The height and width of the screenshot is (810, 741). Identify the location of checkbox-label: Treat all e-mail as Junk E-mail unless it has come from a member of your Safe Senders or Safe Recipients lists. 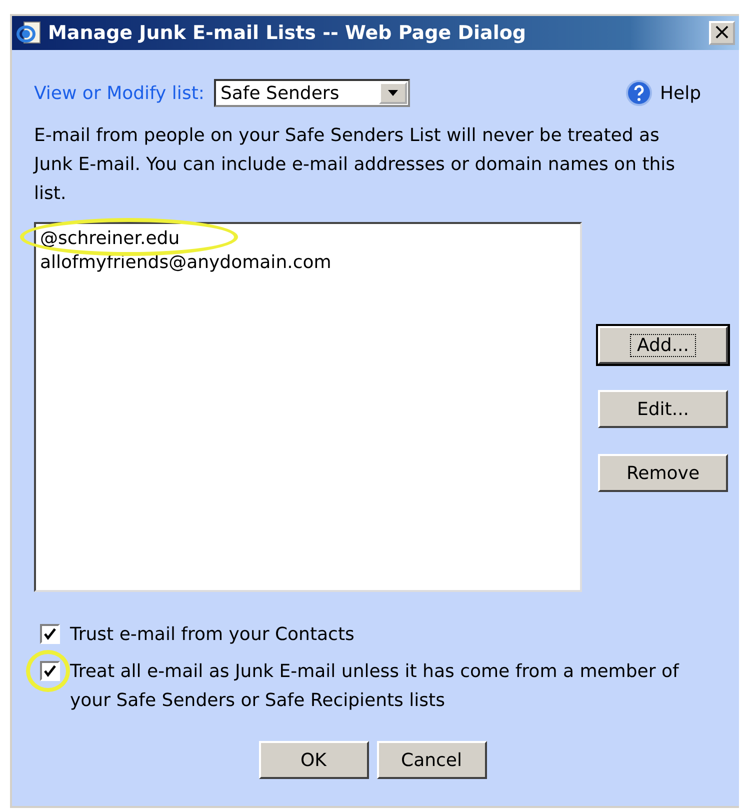
(375, 686).